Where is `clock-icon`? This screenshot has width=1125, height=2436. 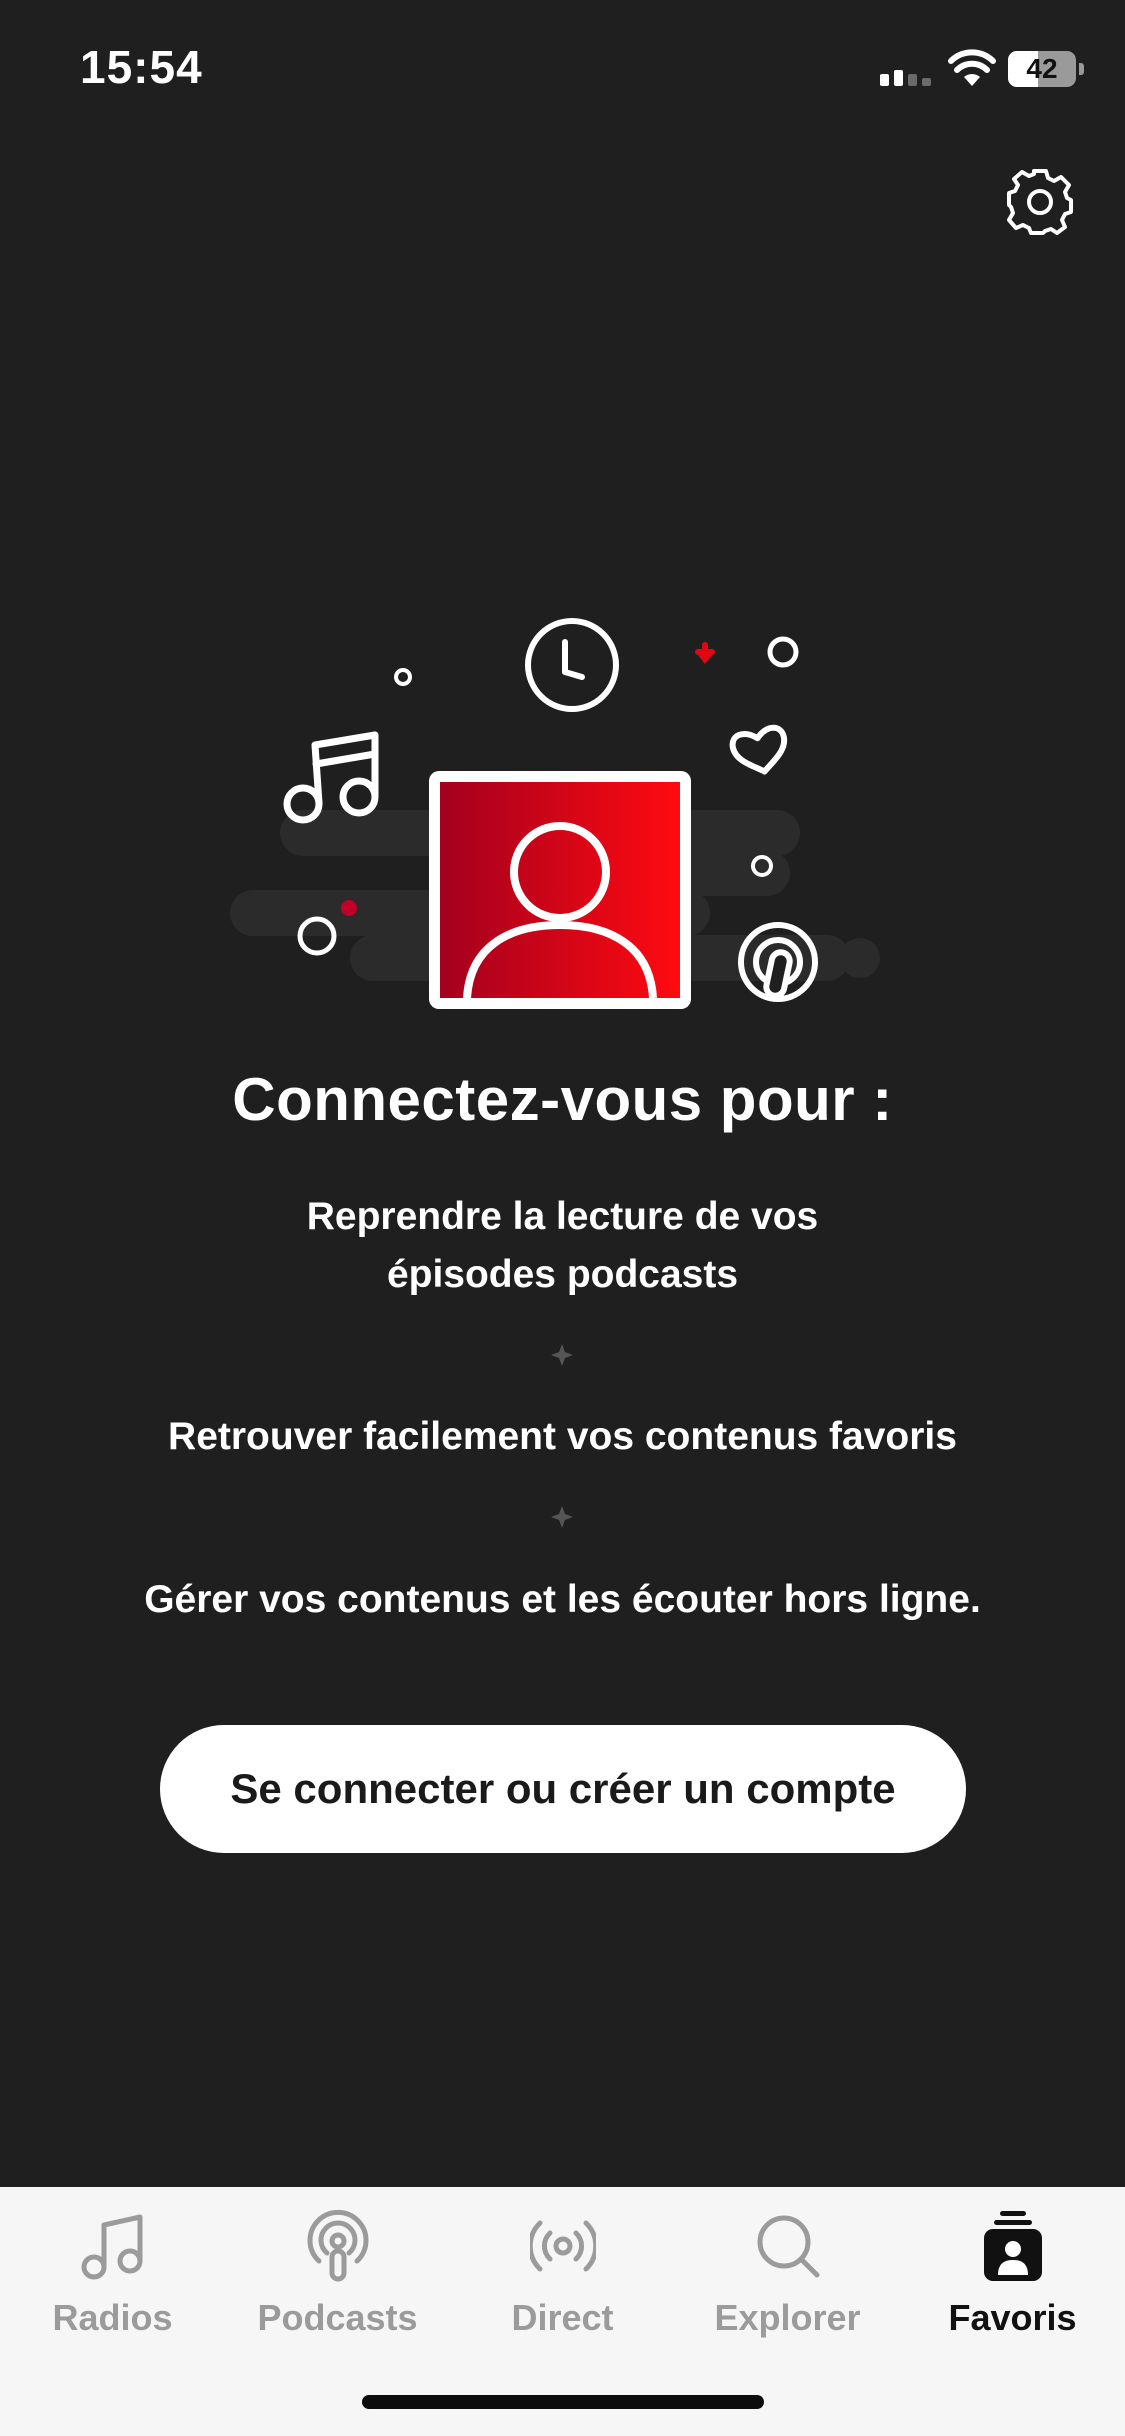 clock-icon is located at coordinates (572, 665).